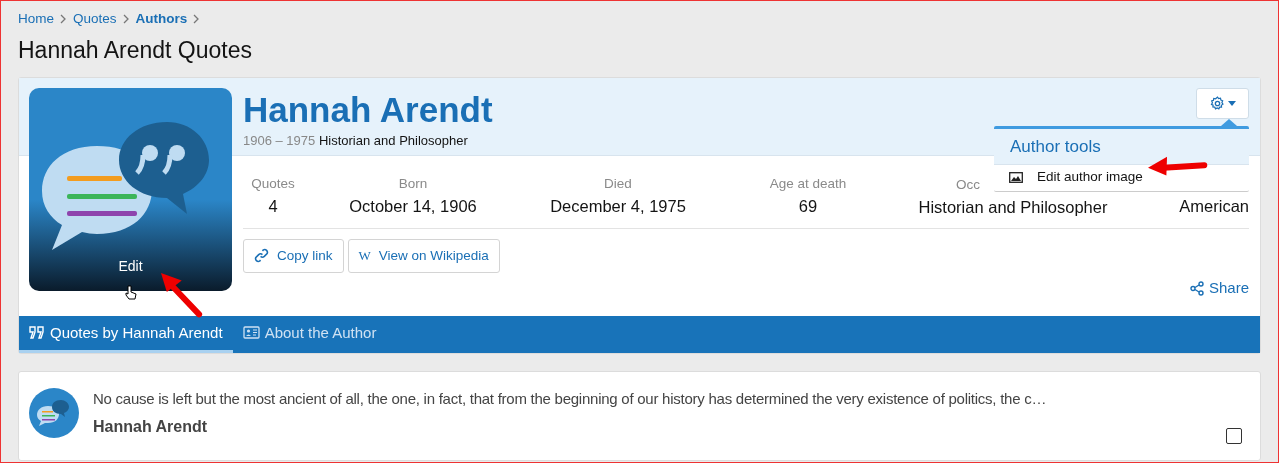 The width and height of the screenshot is (1279, 463). What do you see at coordinates (95, 19) in the screenshot?
I see `breadcrumb-link: Quotes` at bounding box center [95, 19].